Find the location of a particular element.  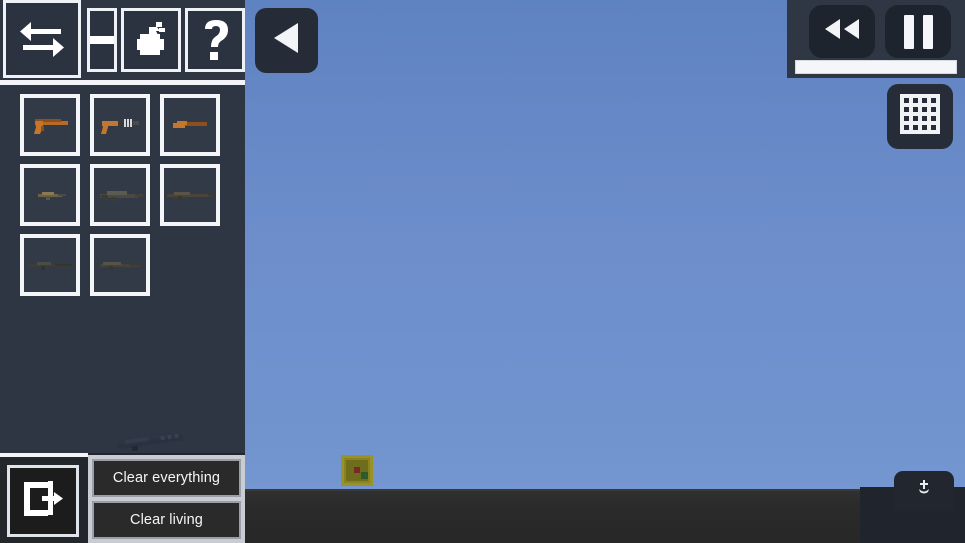

grenade-icon is located at coordinates (151, 40).